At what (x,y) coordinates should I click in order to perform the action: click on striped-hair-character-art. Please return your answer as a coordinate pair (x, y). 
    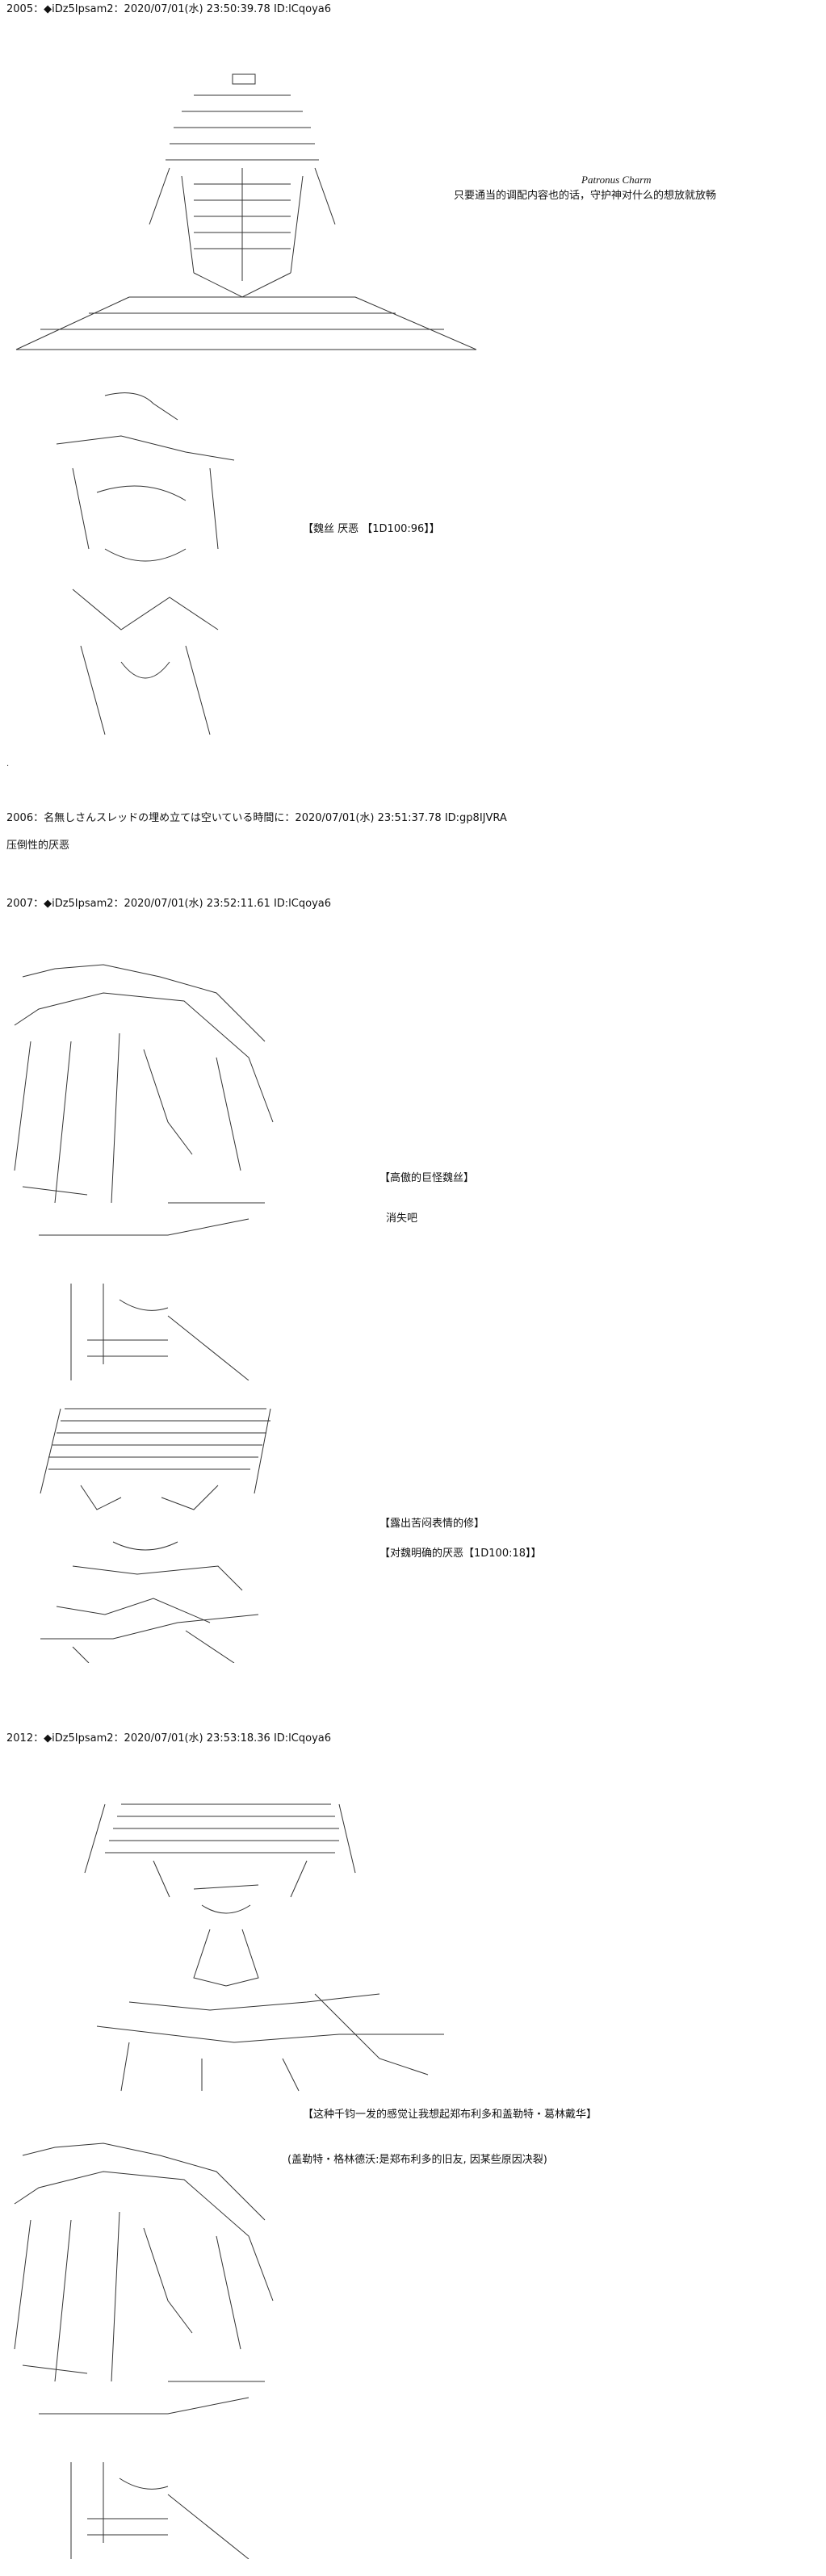
    Looking at the image, I should click on (153, 1534).